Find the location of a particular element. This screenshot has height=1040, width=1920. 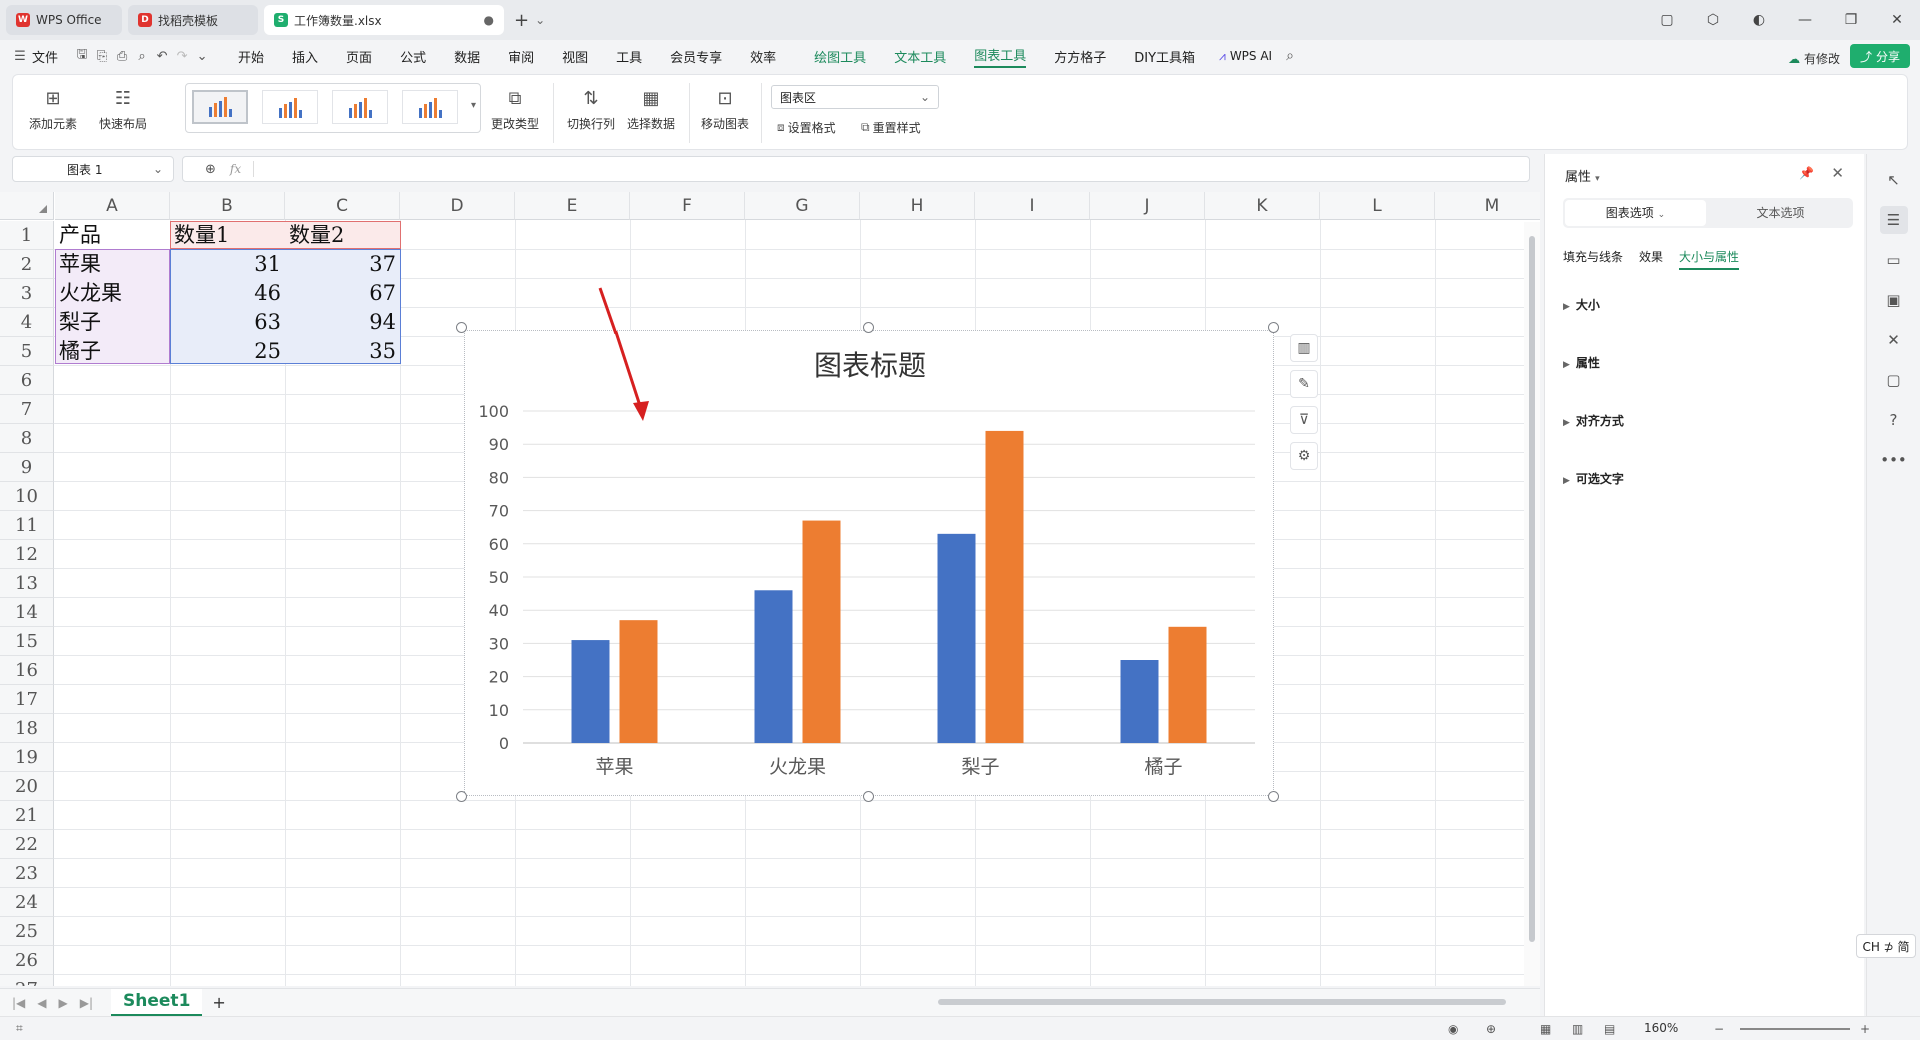

sheet-tab-sheet1: Sheet1 is located at coordinates (157, 1002).